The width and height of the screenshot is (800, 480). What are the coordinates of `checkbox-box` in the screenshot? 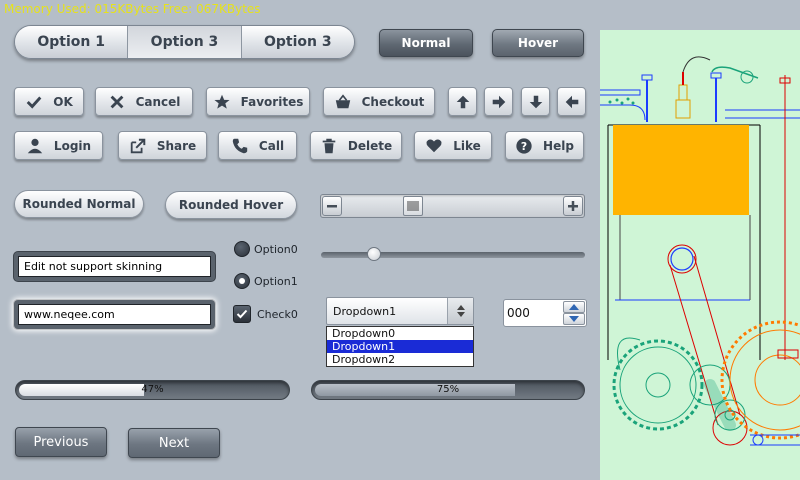 It's located at (242, 314).